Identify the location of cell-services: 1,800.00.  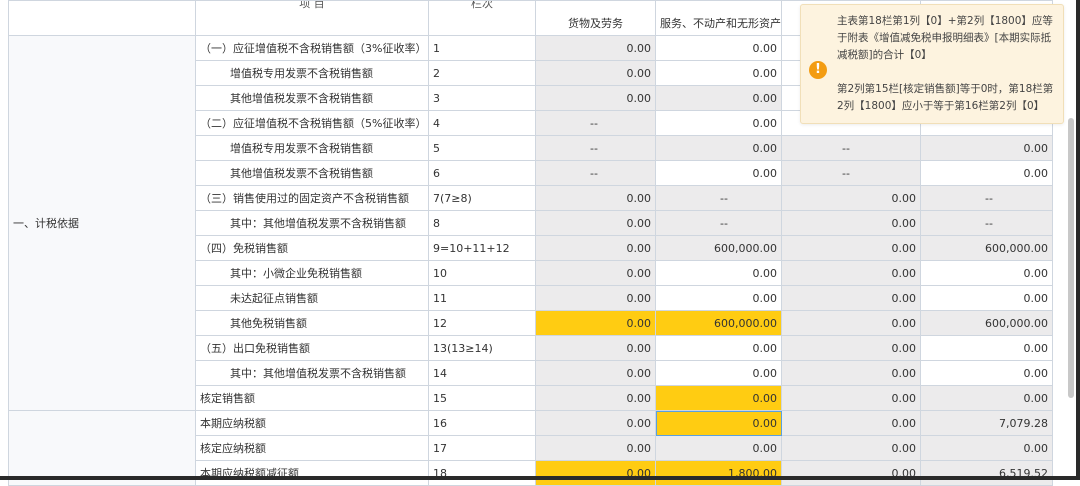
(718, 473).